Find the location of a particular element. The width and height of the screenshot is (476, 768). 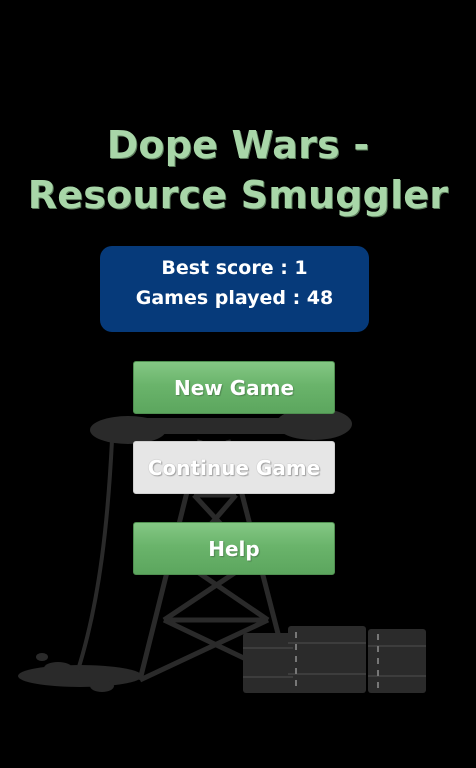

help-button: Help is located at coordinates (234, 548).